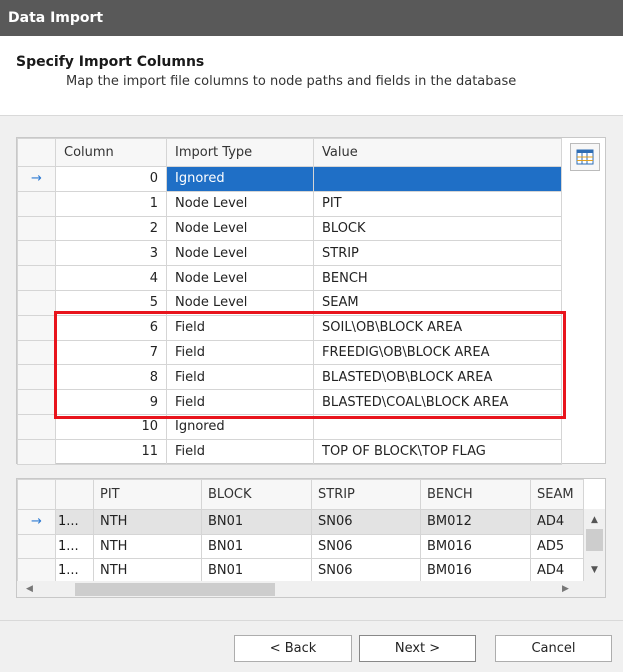  I want to click on value-cell: PIT, so click(437, 203).